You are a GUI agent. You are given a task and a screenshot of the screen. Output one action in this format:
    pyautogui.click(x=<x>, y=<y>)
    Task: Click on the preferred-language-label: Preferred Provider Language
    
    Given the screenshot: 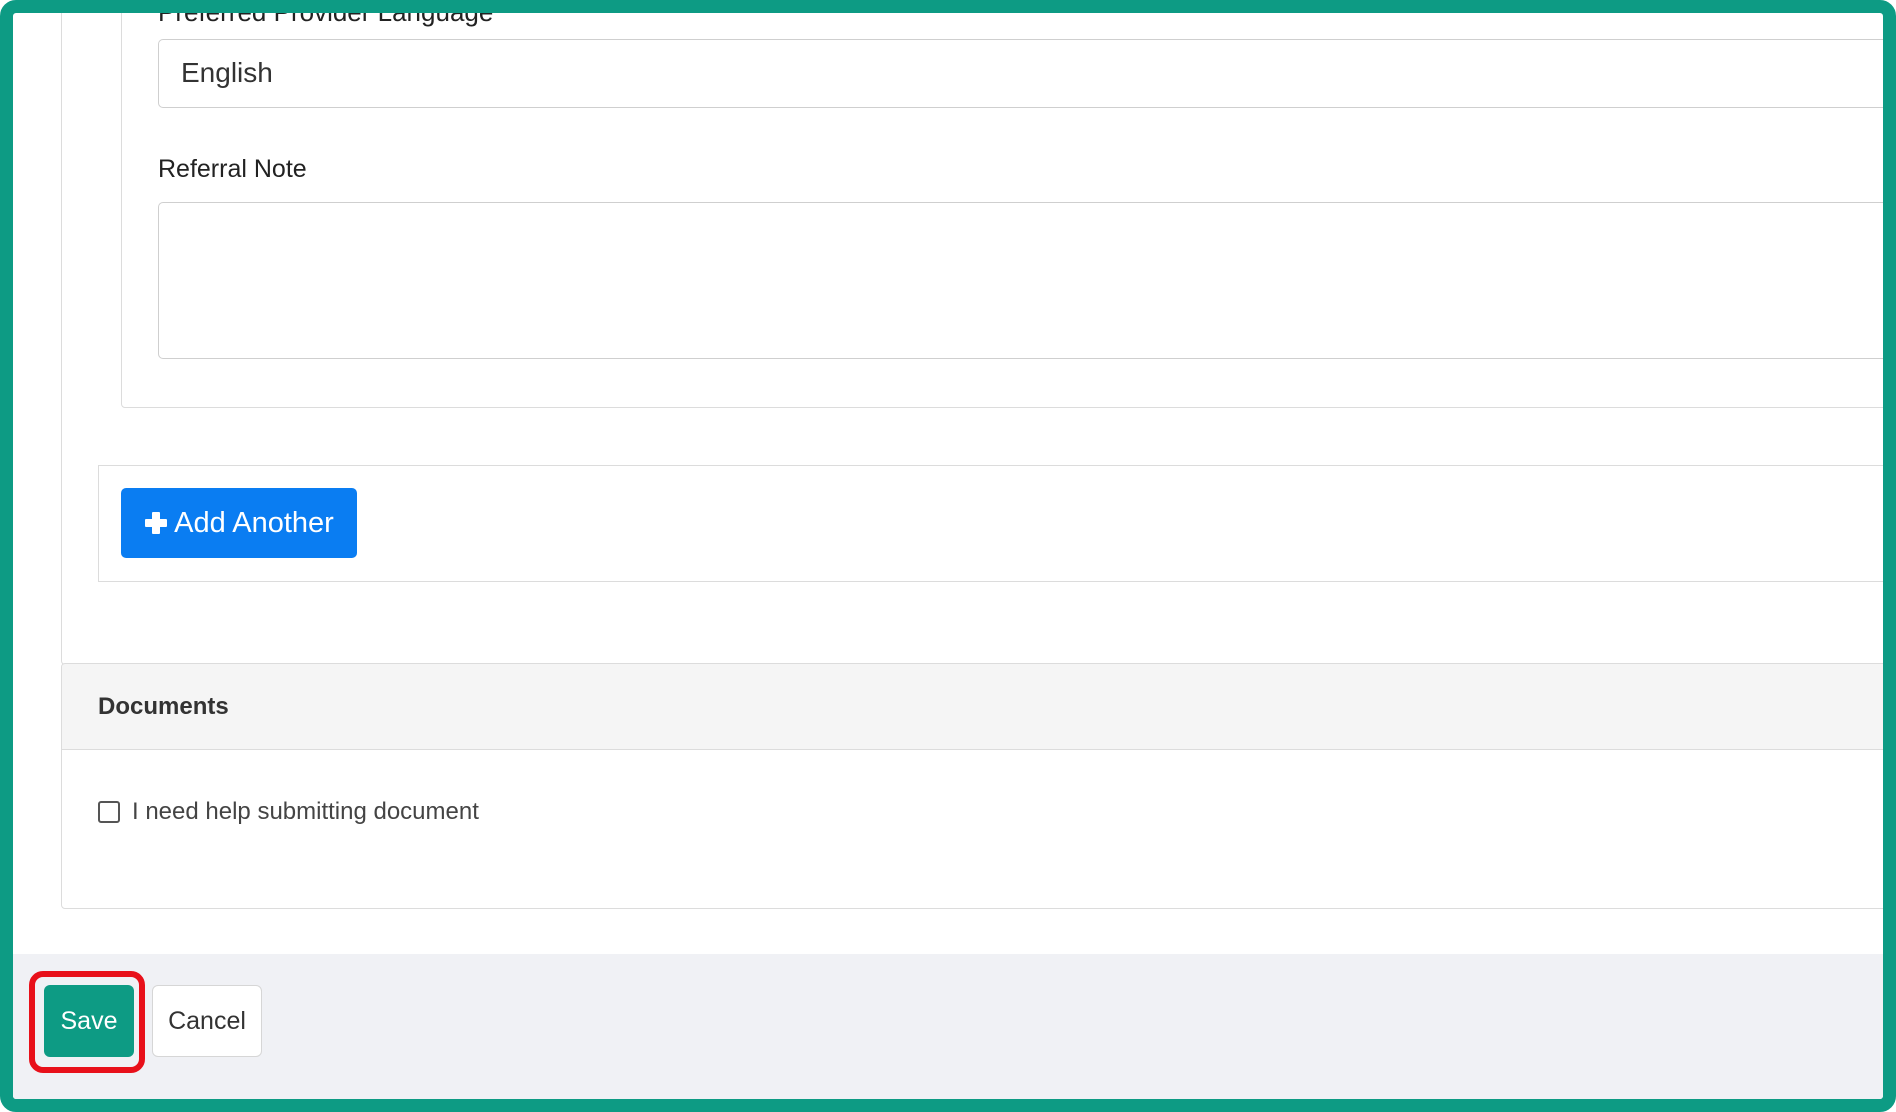 What is the action you would take?
    pyautogui.click(x=326, y=13)
    